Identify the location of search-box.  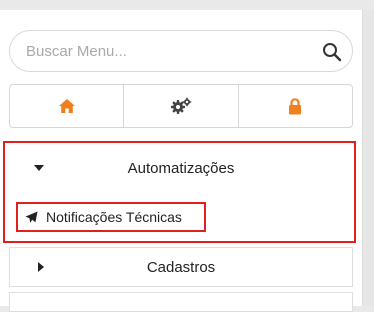
(181, 51).